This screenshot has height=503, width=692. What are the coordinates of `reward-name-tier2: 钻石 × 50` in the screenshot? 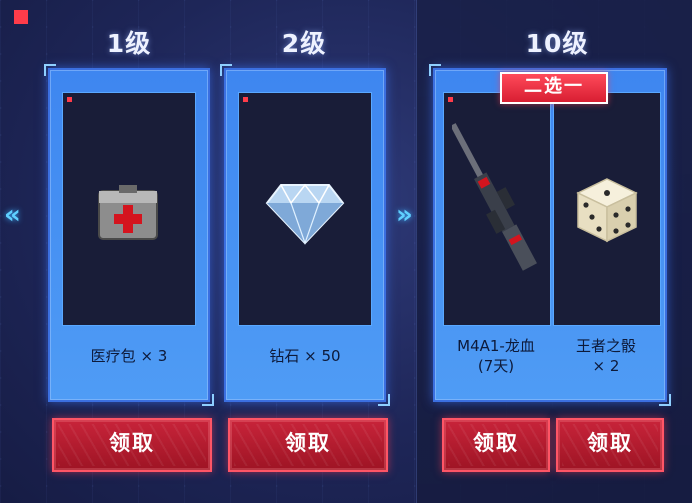 It's located at (305, 356).